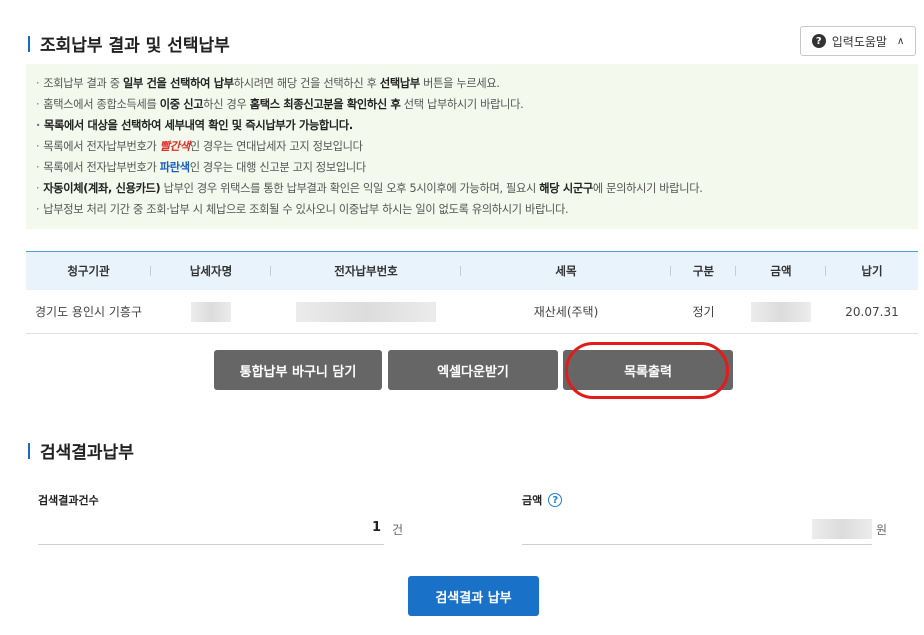 This screenshot has width=924, height=635. I want to click on amount-label: 금액 ?, so click(542, 500).